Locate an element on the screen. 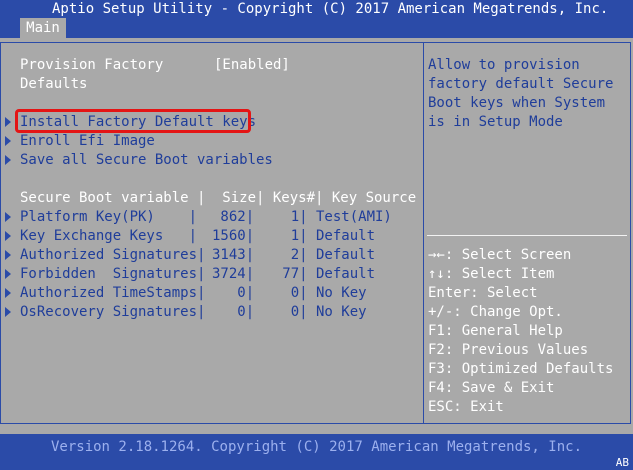 The image size is (633, 470). table-row-source: Test(AMI) is located at coordinates (354, 217).